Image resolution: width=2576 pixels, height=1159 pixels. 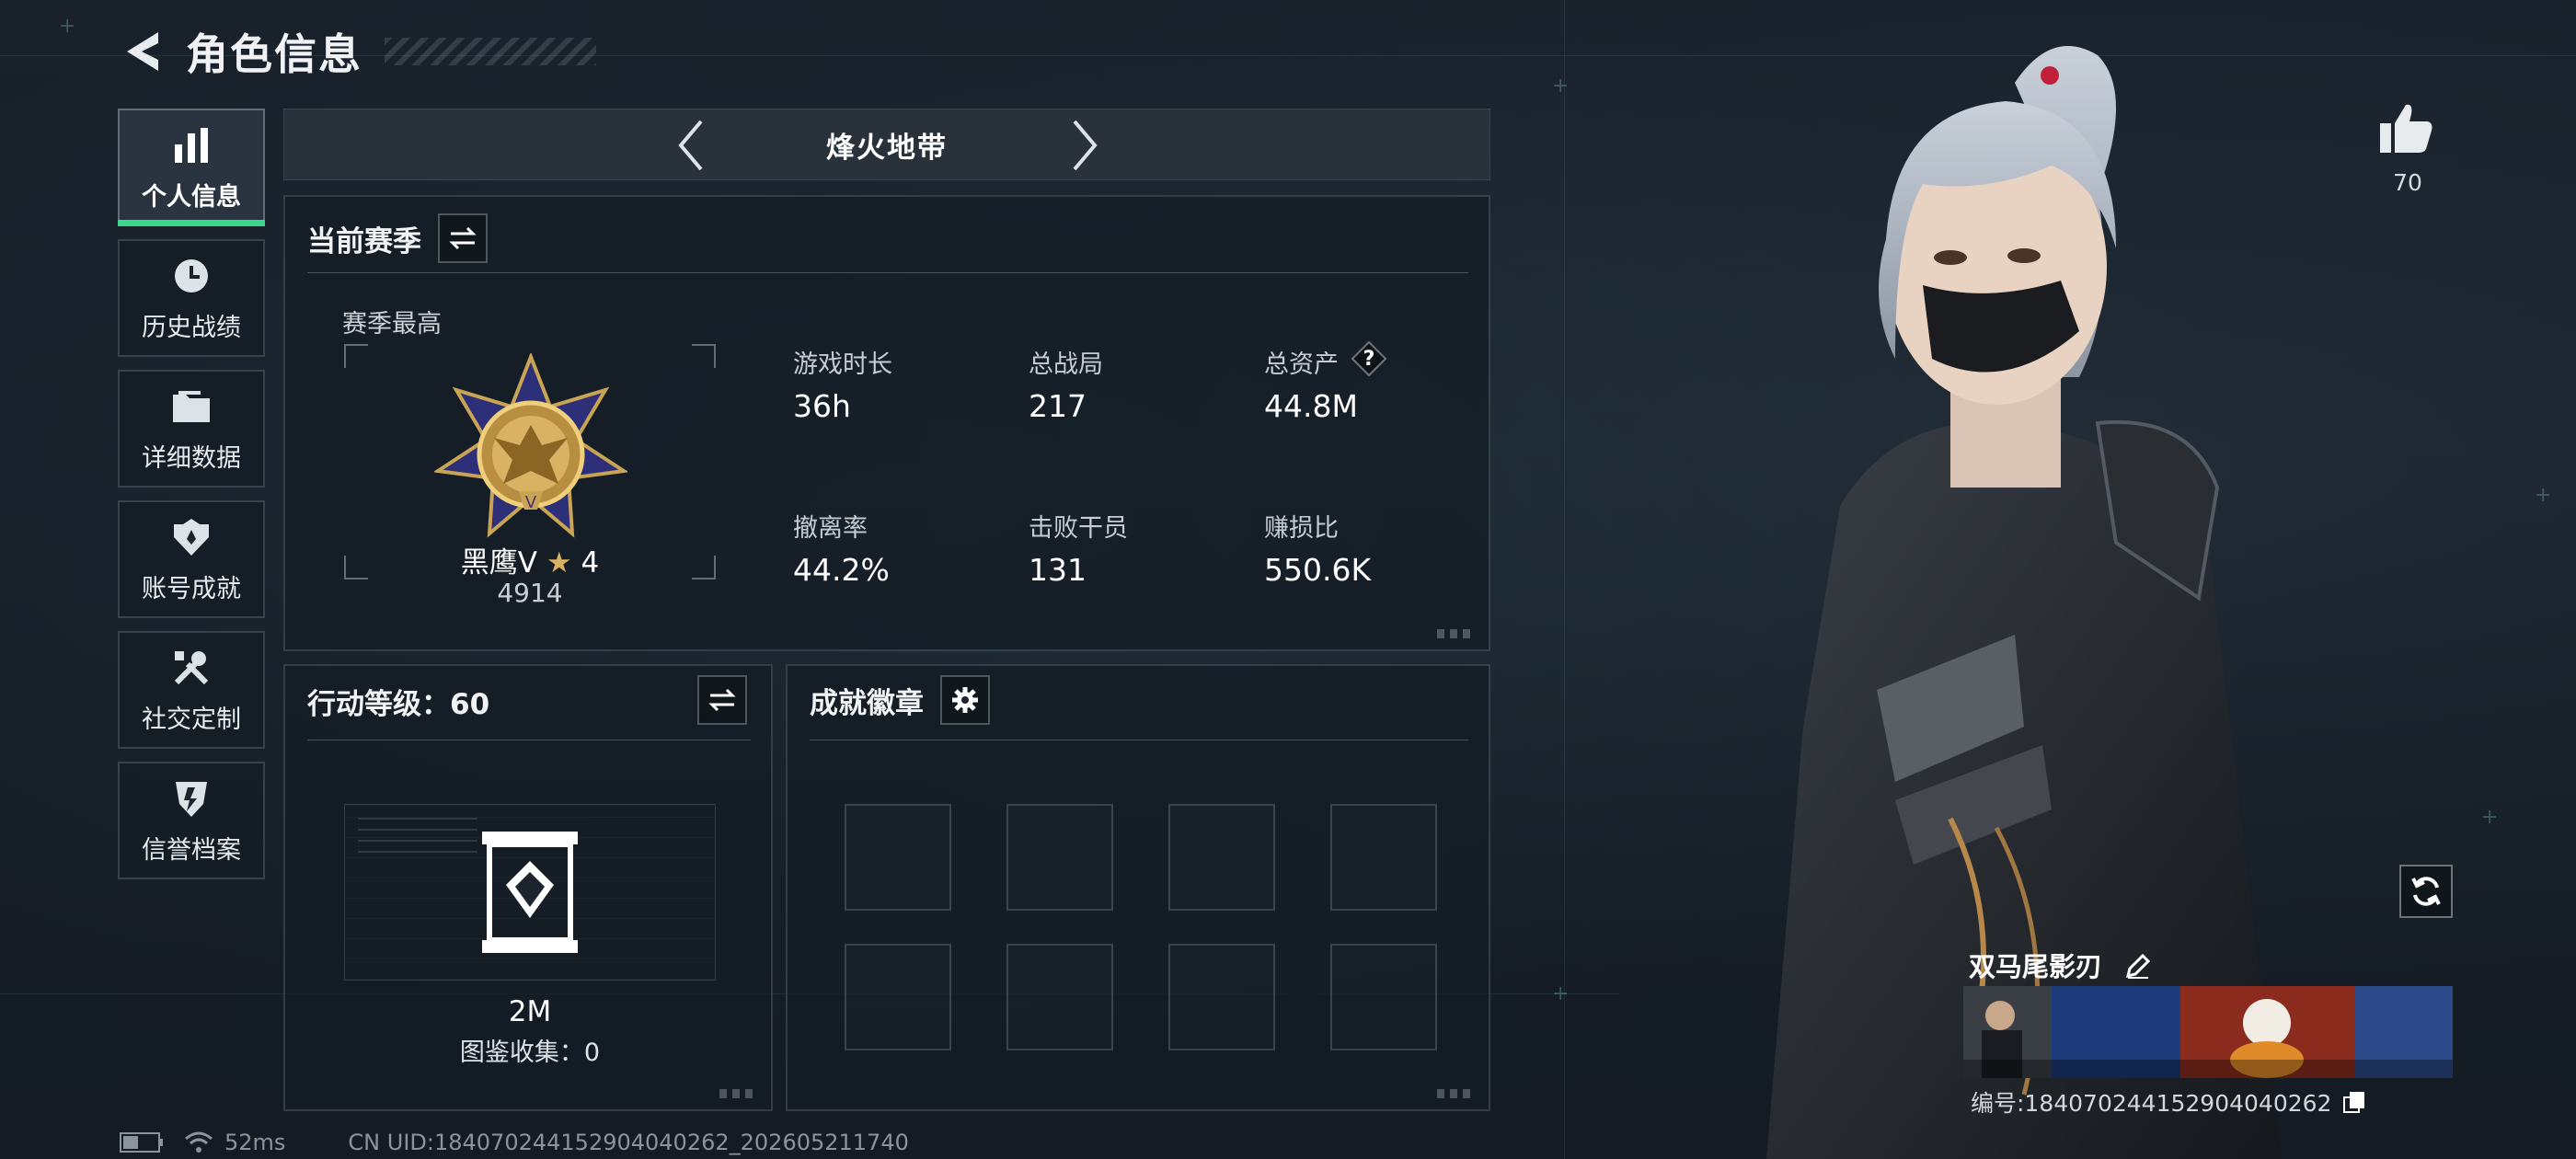 I want to click on season-header: 当前赛季, so click(x=397, y=238).